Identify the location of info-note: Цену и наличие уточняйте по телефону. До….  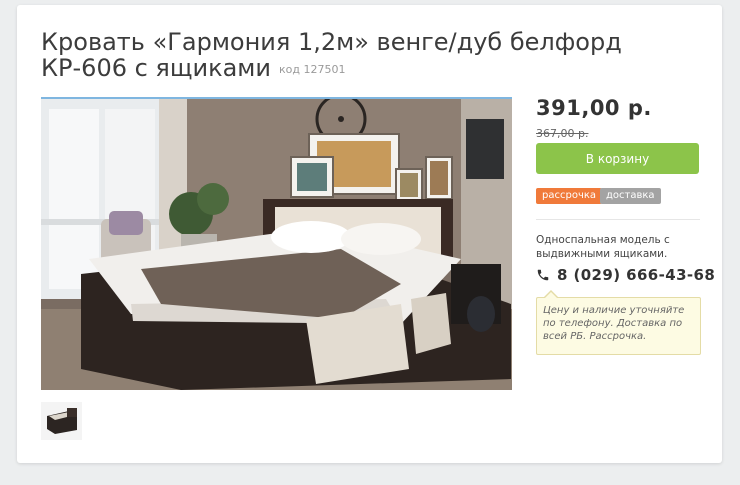
(618, 326).